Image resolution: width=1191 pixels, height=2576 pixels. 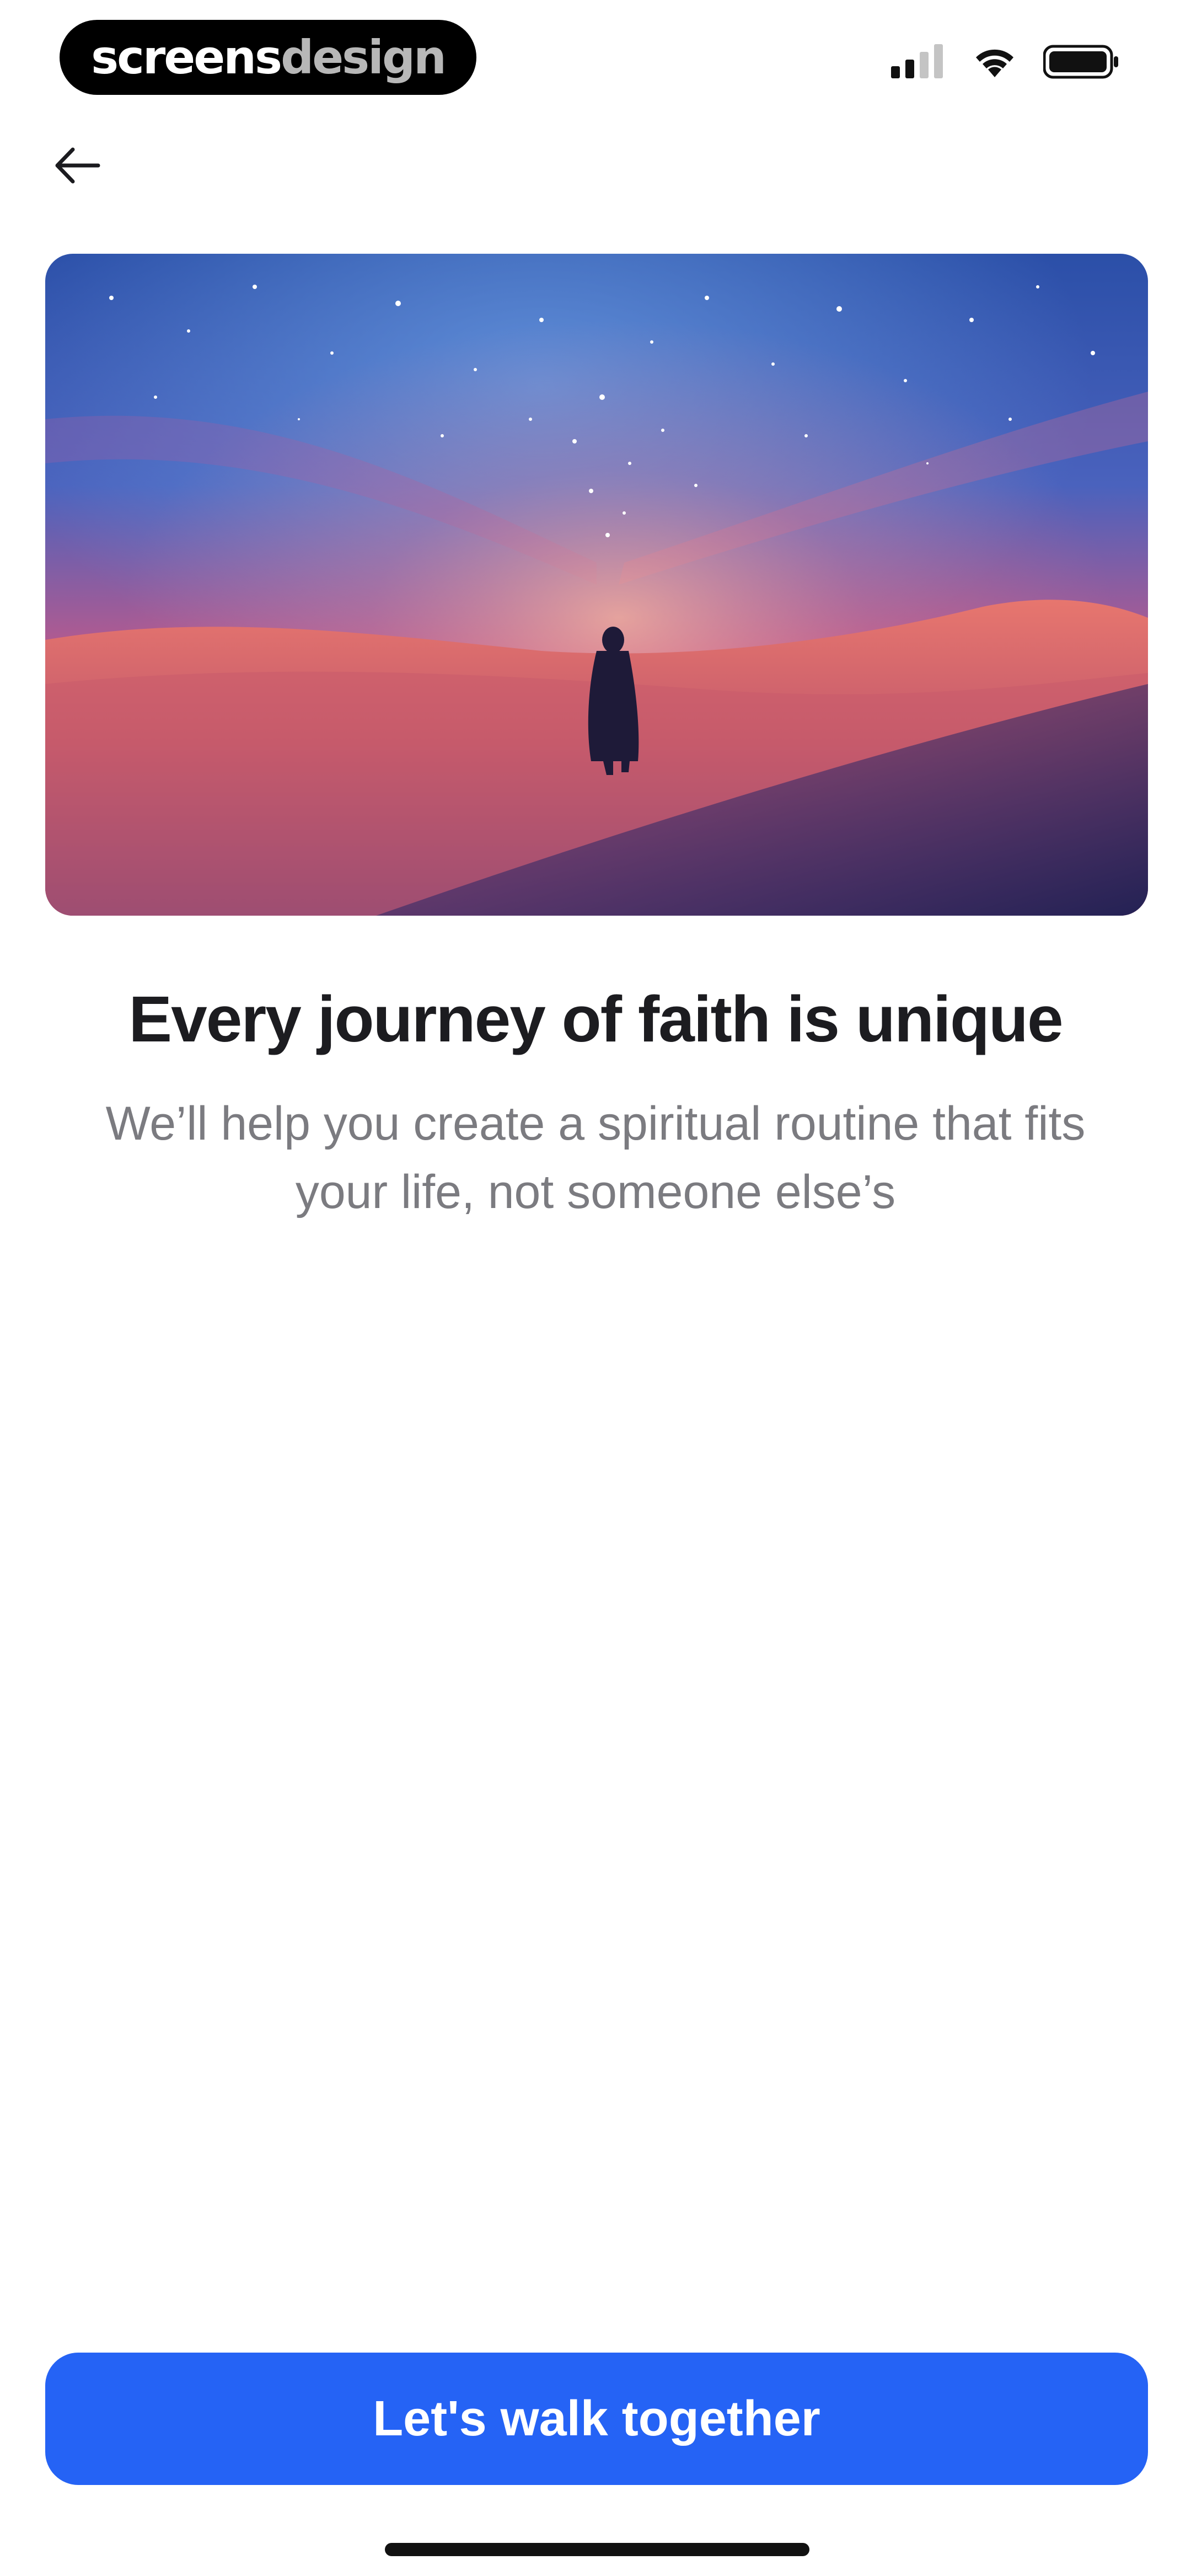 What do you see at coordinates (186, 57) in the screenshot?
I see `brand-text-primary: screens` at bounding box center [186, 57].